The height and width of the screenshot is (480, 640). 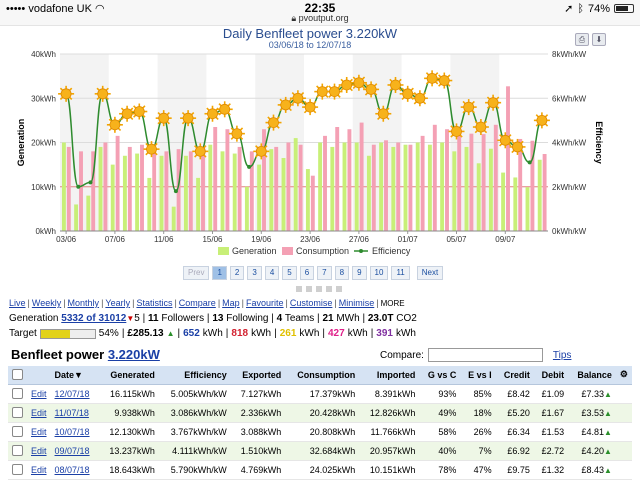 I want to click on column-header-date: Date▼, so click(x=74, y=375).